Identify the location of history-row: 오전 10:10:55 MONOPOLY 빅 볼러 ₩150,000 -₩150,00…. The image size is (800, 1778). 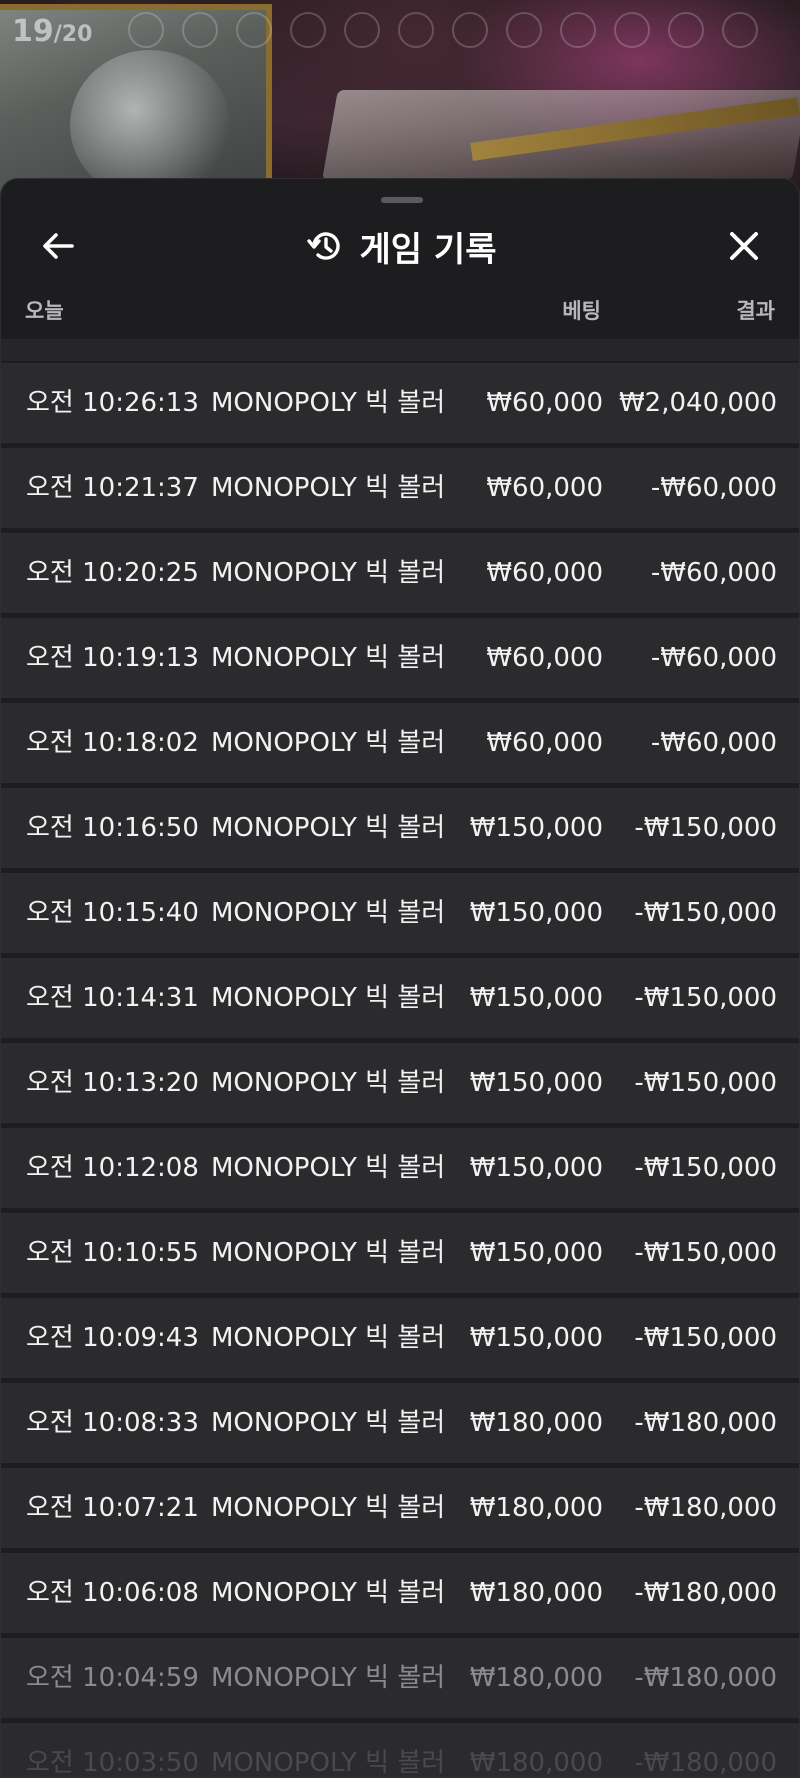
(400, 1253).